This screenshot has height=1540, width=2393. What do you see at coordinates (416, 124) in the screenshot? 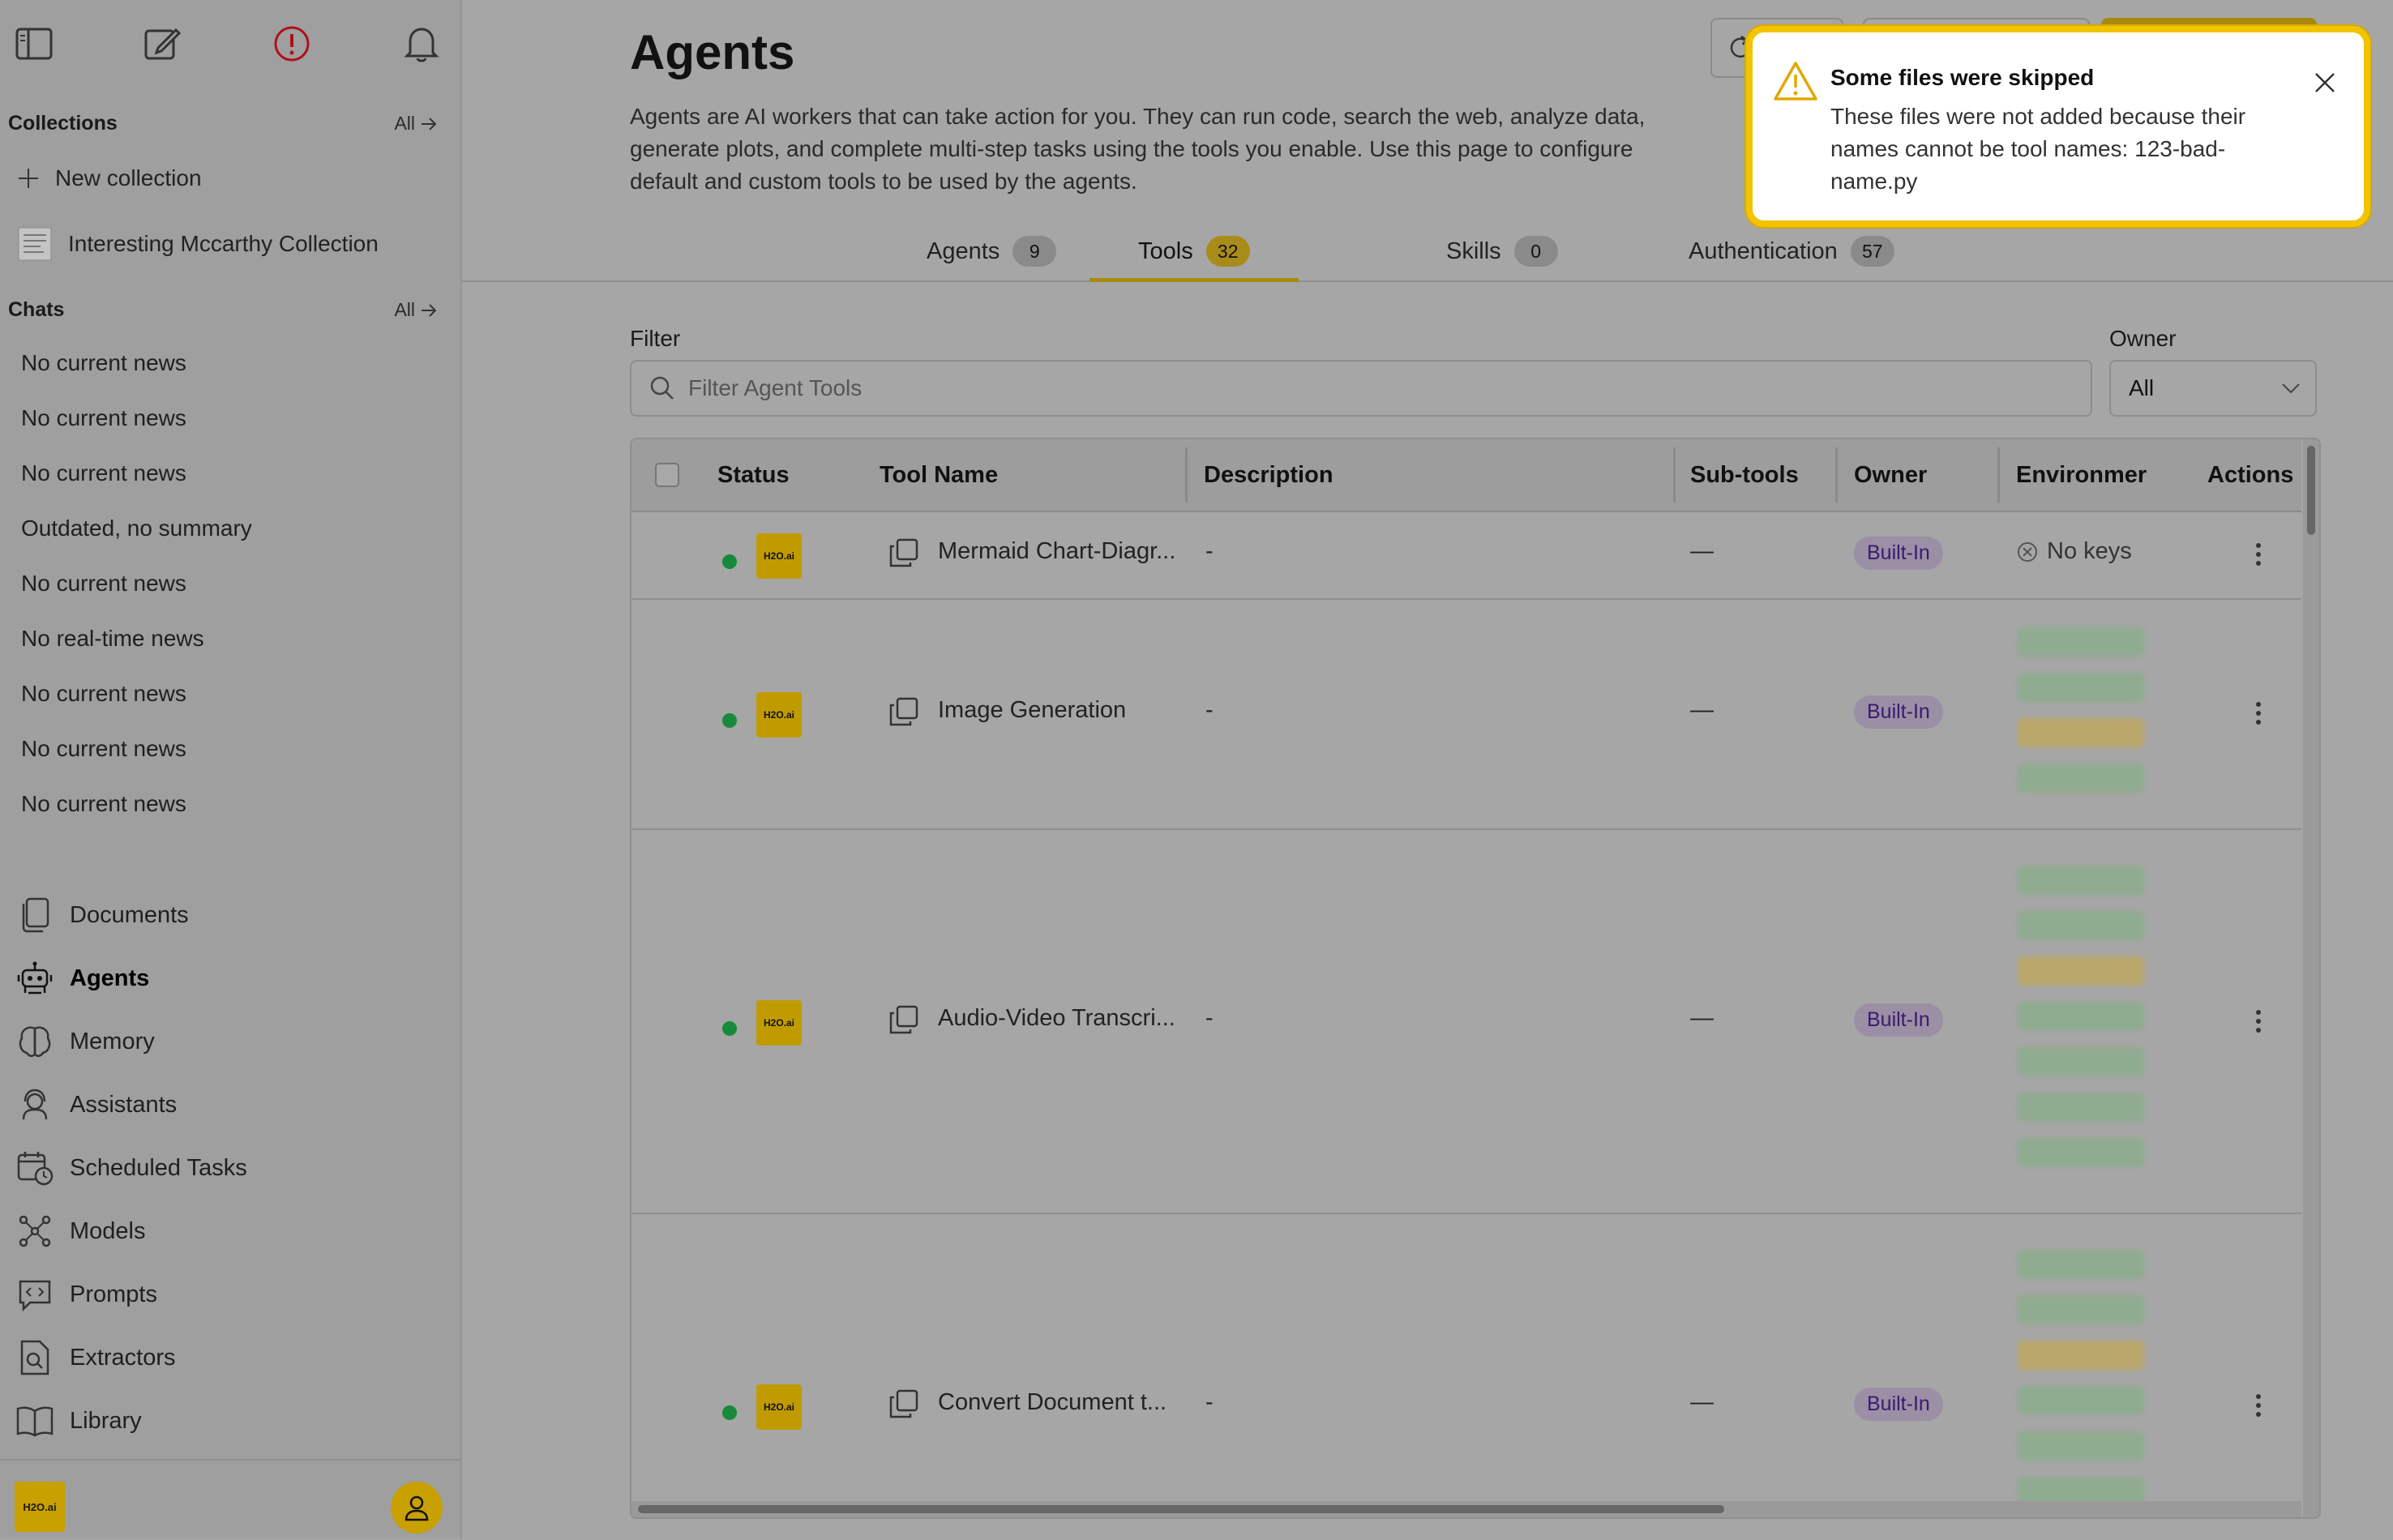
I see `collections-all-link: All` at bounding box center [416, 124].